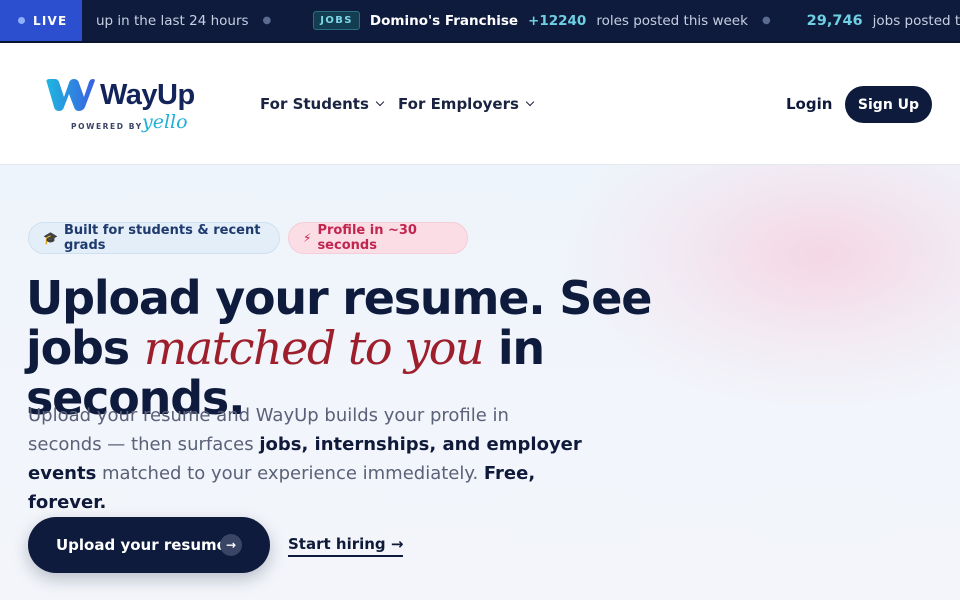 This screenshot has height=600, width=960. I want to click on live-label: LIVE, so click(50, 20).